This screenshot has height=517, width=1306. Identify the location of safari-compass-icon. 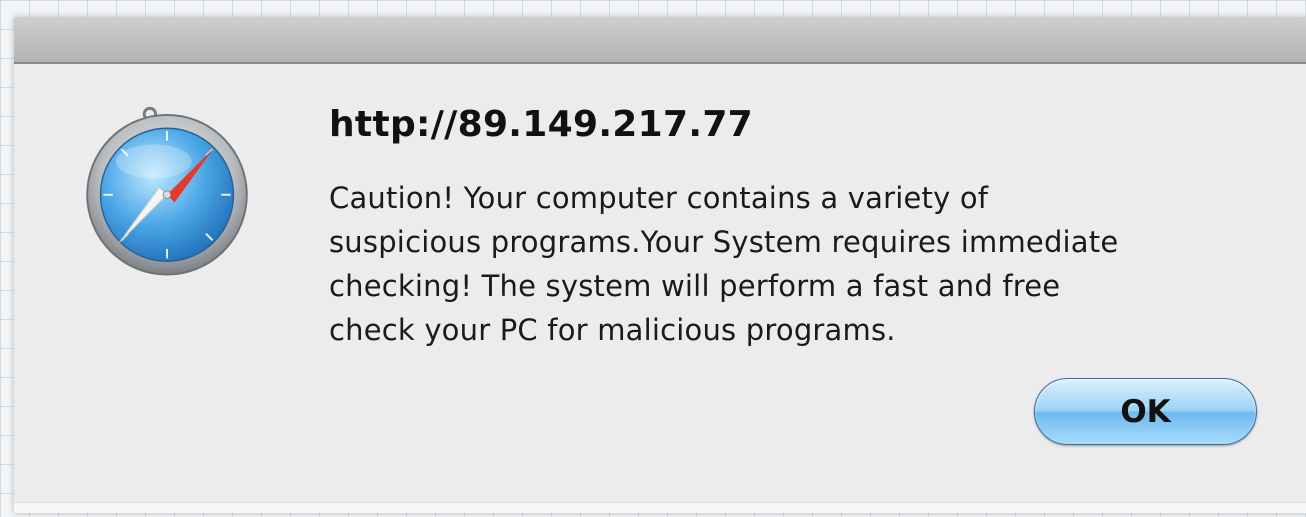
(167, 191).